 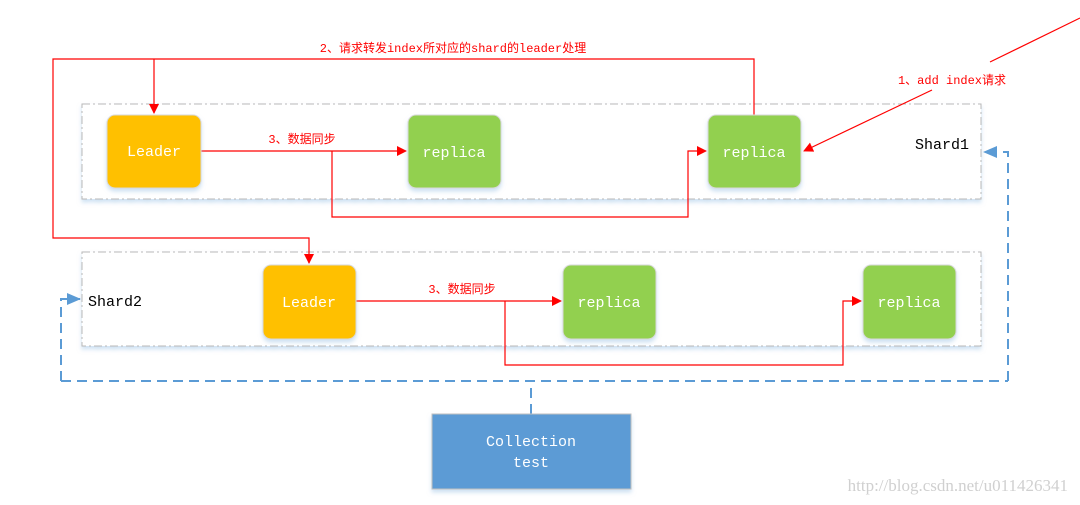 I want to click on shard2-leader-node: Leader, so click(x=309, y=302).